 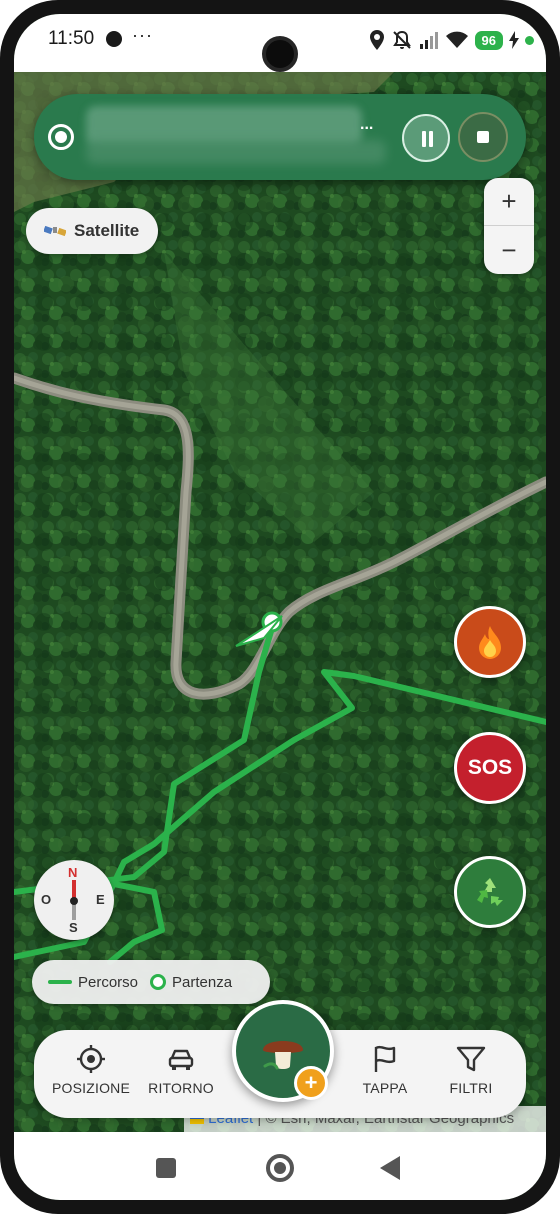 I want to click on waypoint-label: TAPPA, so click(x=385, y=1088).